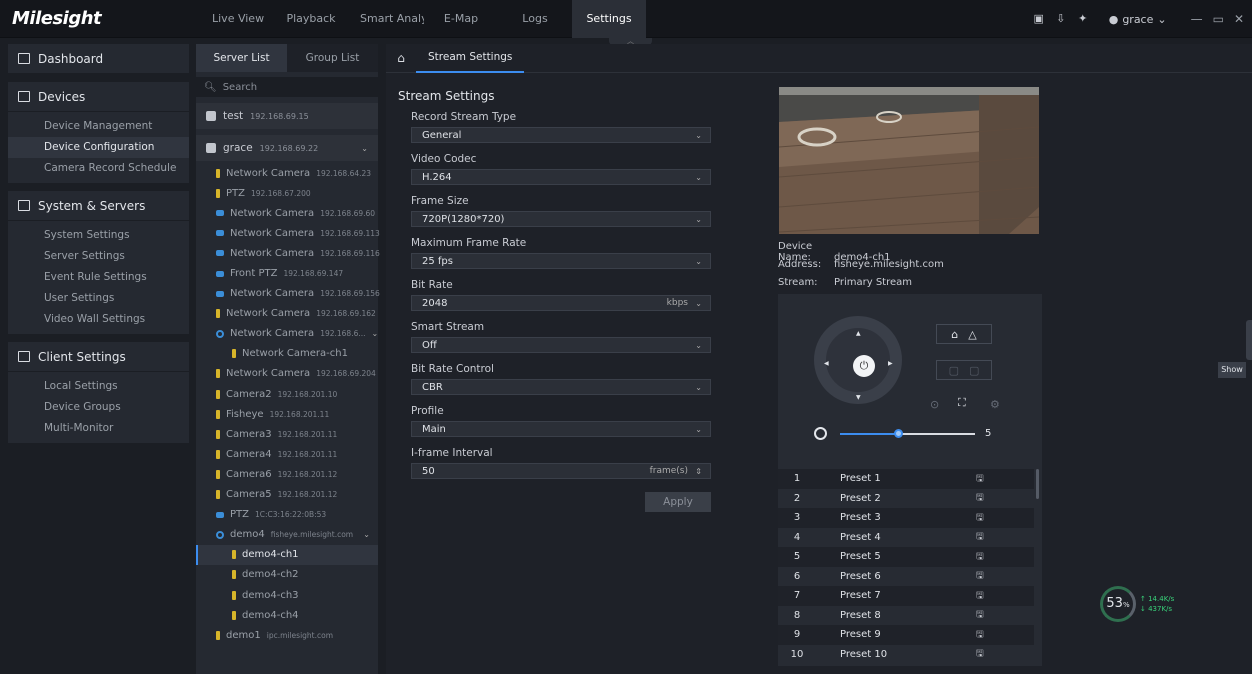  What do you see at coordinates (287, 334) in the screenshot?
I see `device-row: Network Camera 192.168.6... ⌄` at bounding box center [287, 334].